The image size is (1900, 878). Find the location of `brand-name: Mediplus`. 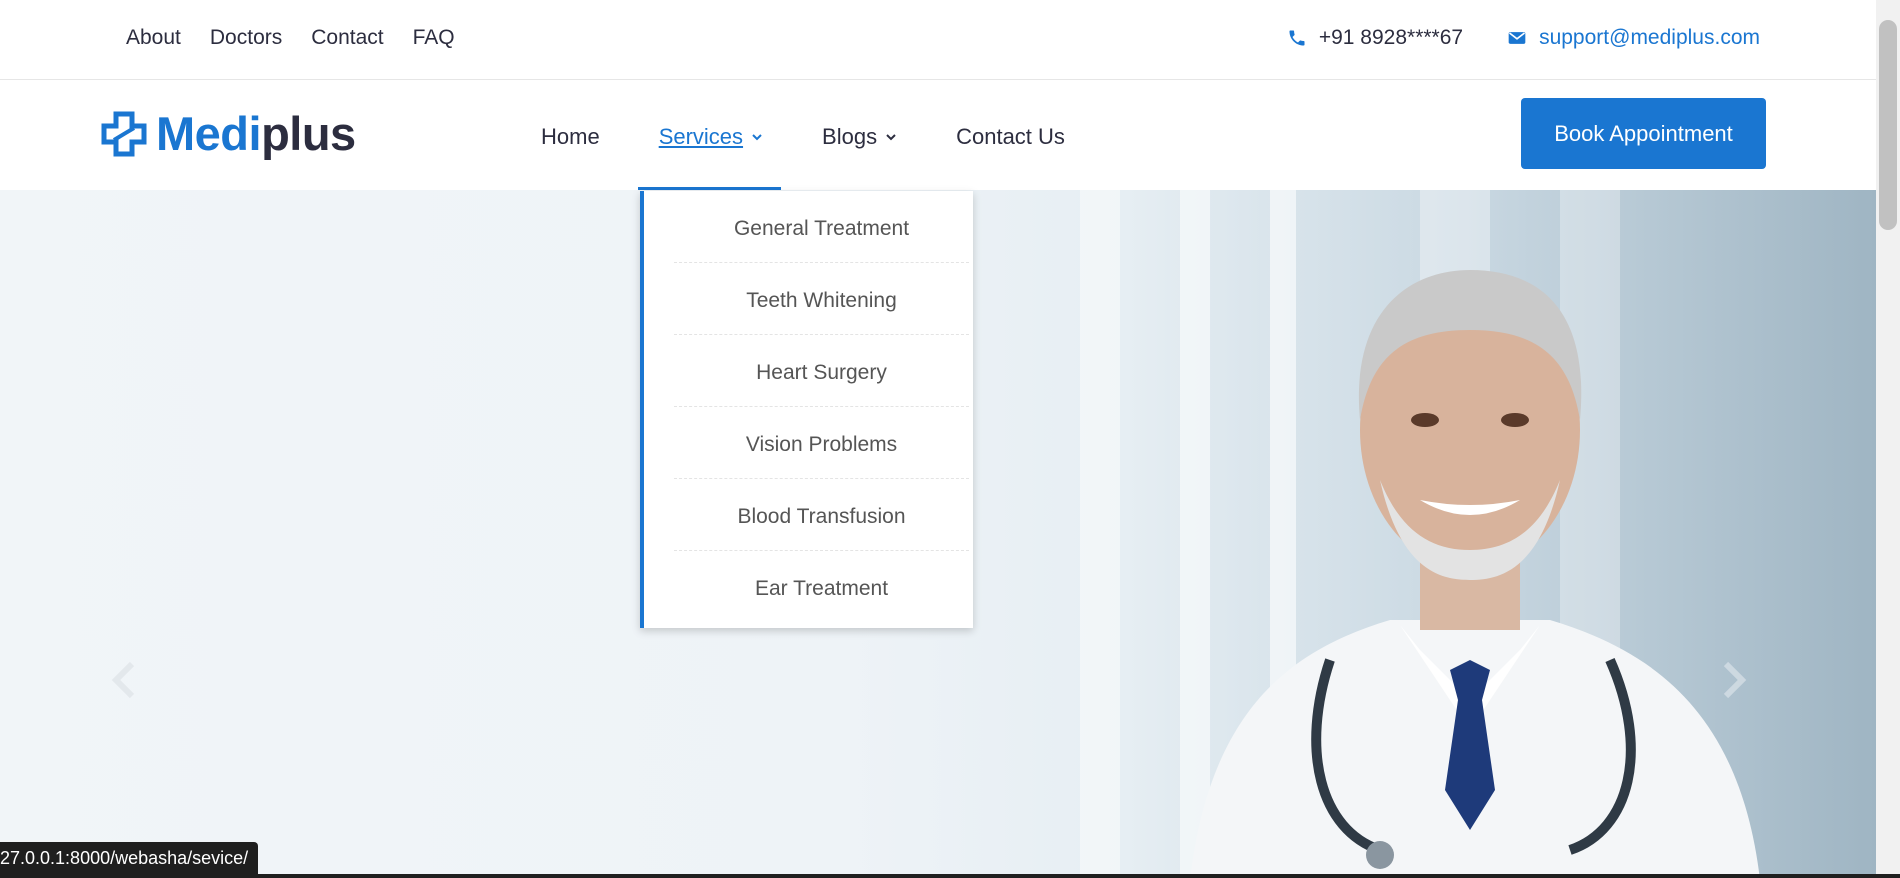

brand-name: Mediplus is located at coordinates (256, 133).